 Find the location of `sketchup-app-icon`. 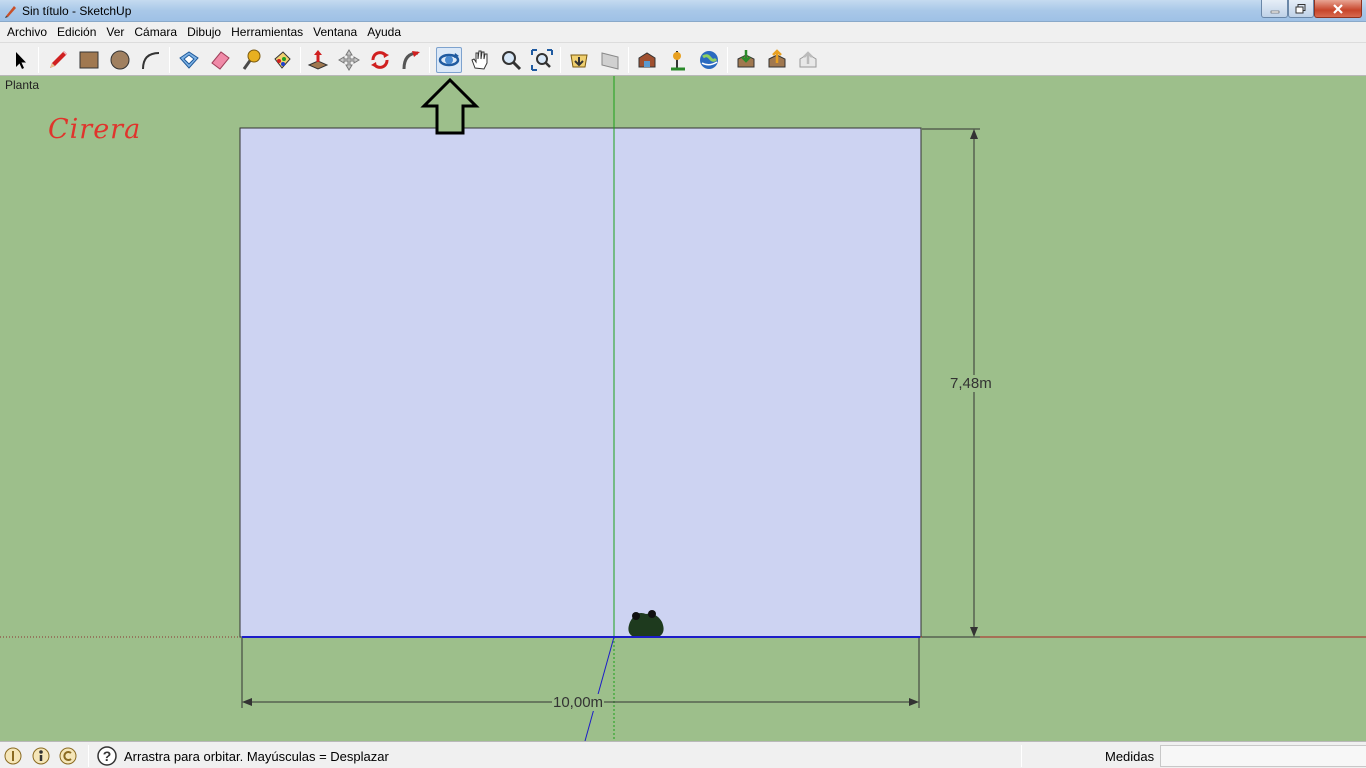

sketchup-app-icon is located at coordinates (10, 12).